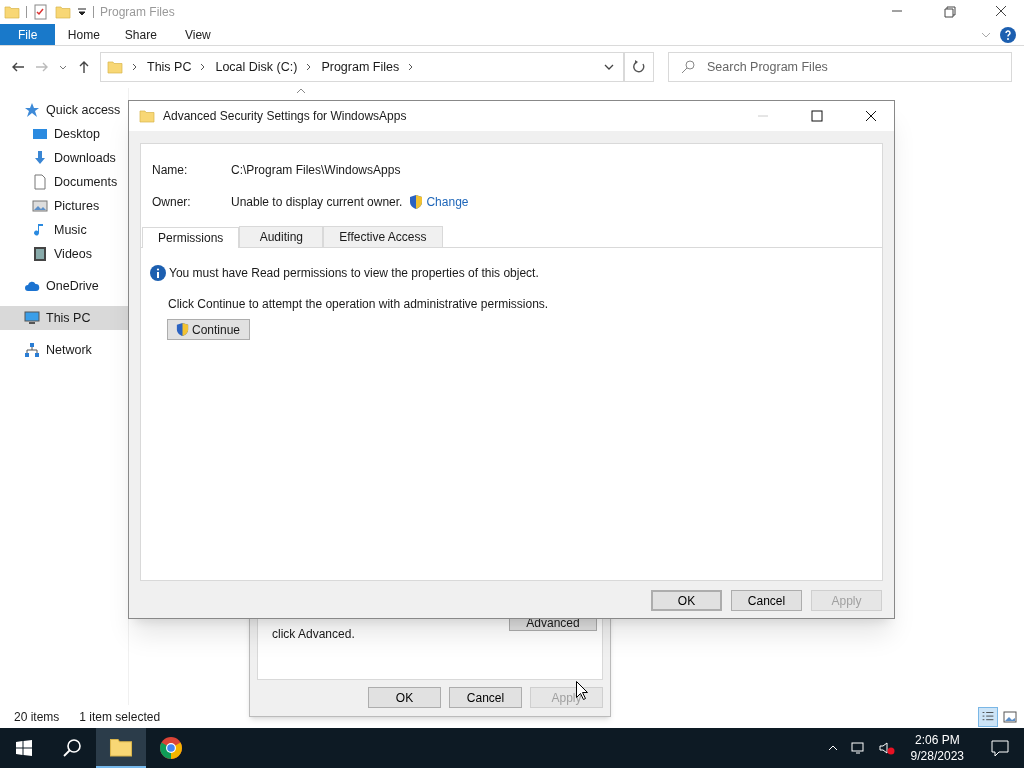  What do you see at coordinates (170, 170) in the screenshot?
I see `name-label: Name:` at bounding box center [170, 170].